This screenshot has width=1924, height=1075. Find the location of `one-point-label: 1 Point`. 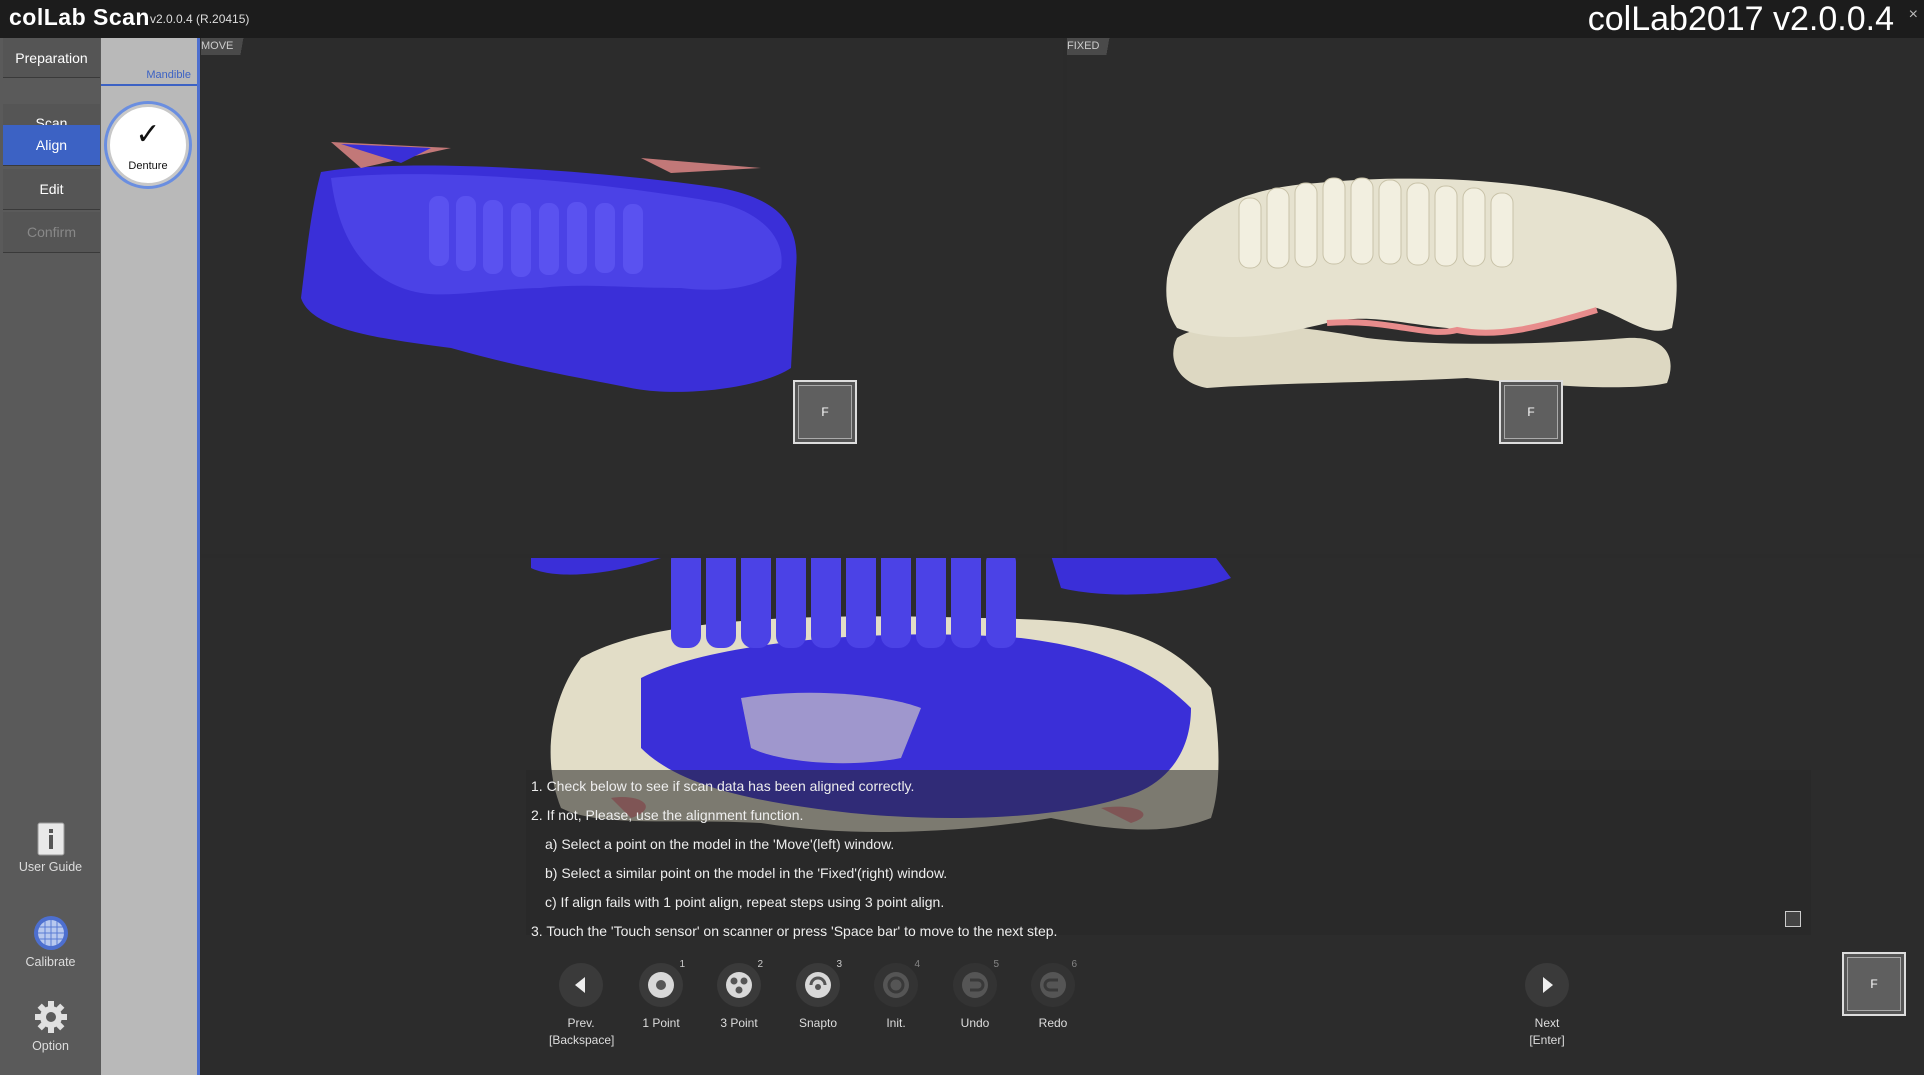

one-point-label: 1 Point is located at coordinates (661, 1023).